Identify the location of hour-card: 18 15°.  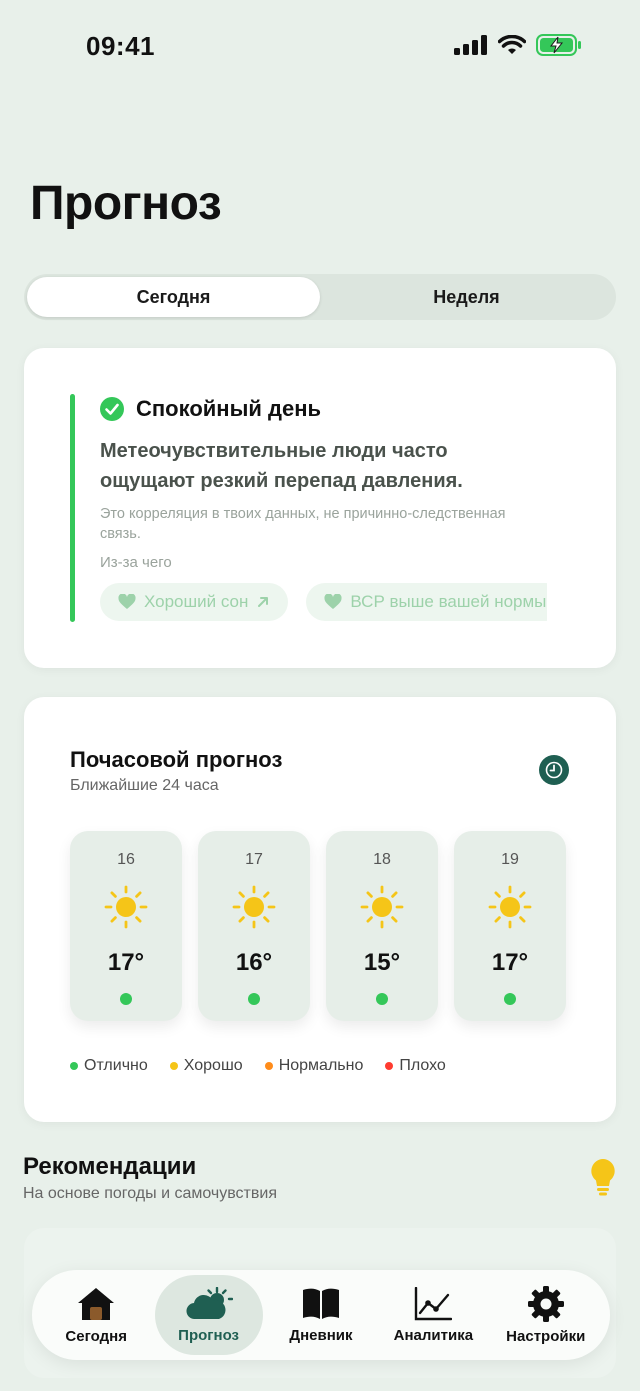
(382, 926).